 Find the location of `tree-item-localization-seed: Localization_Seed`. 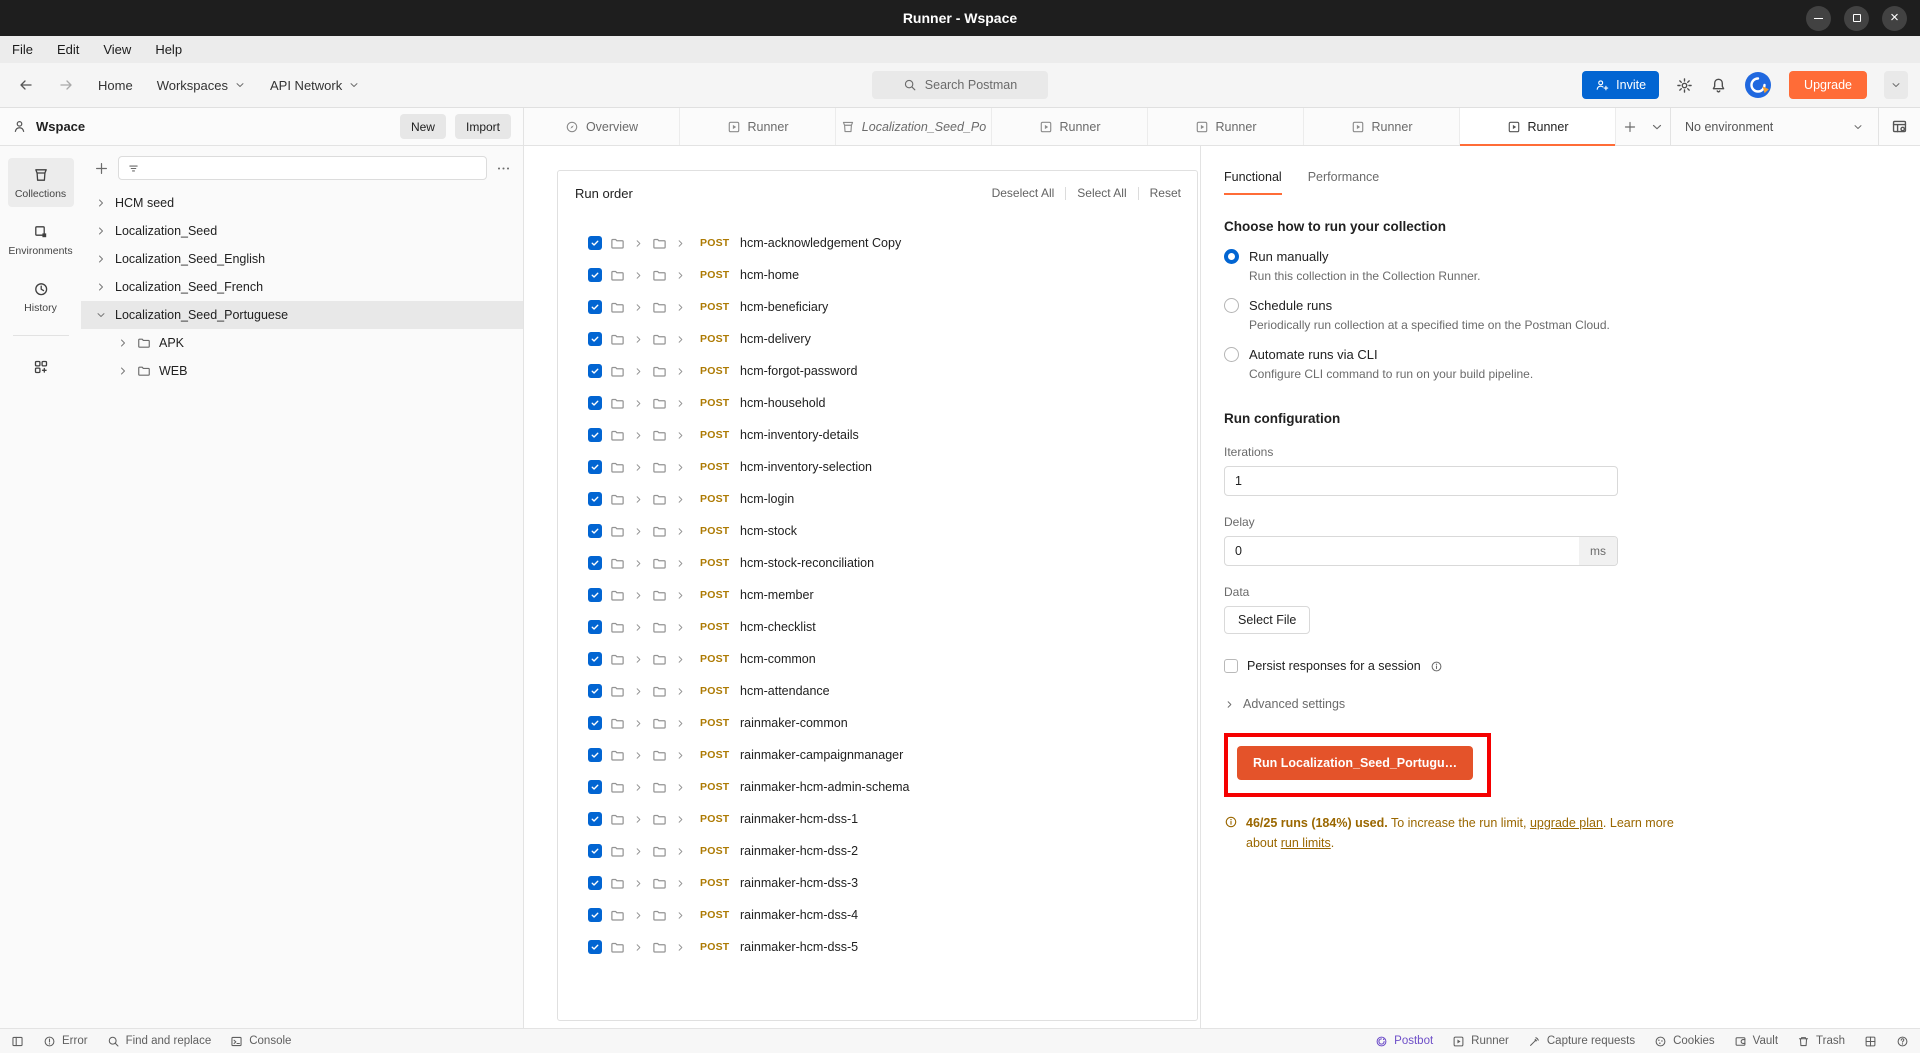

tree-item-localization-seed: Localization_Seed is located at coordinates (302, 231).